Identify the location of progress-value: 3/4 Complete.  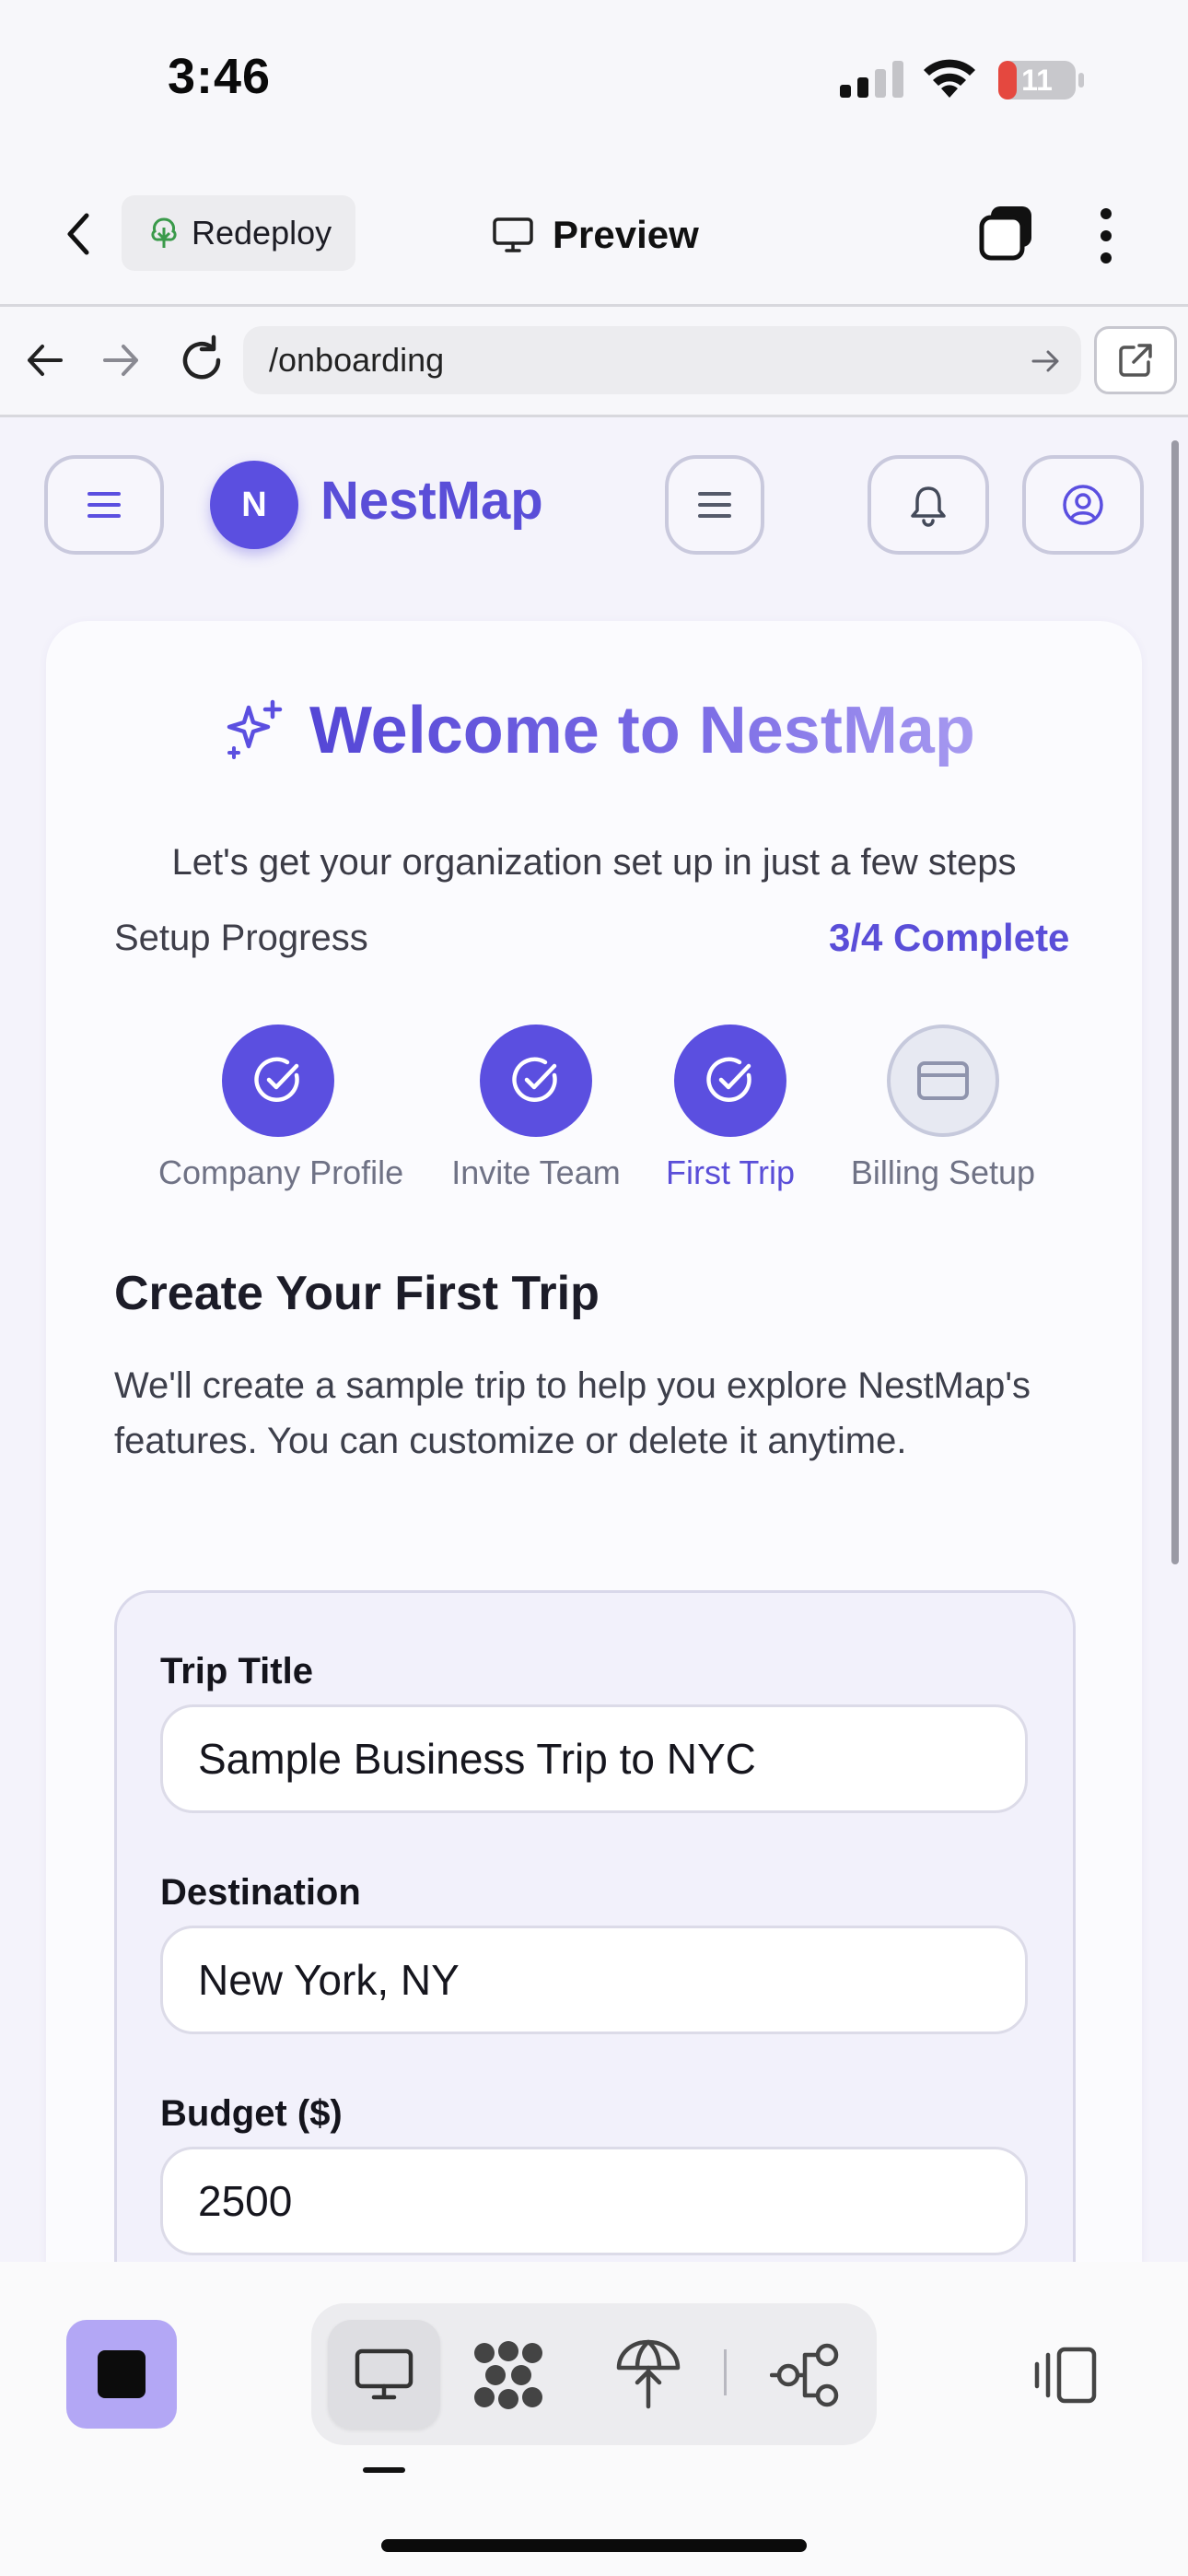
(949, 937).